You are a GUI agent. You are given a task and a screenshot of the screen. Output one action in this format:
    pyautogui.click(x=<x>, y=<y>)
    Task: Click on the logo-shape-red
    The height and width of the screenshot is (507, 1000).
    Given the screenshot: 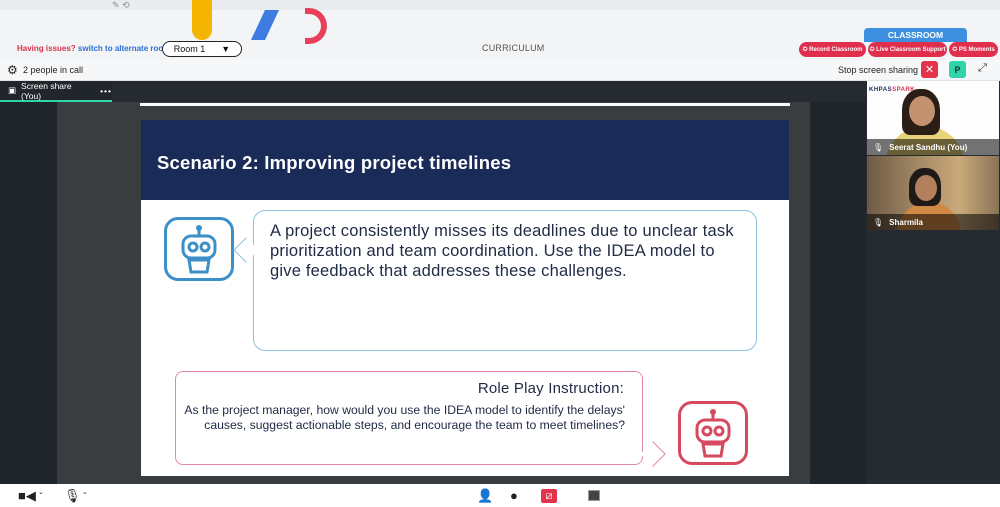 What is the action you would take?
    pyautogui.click(x=316, y=26)
    